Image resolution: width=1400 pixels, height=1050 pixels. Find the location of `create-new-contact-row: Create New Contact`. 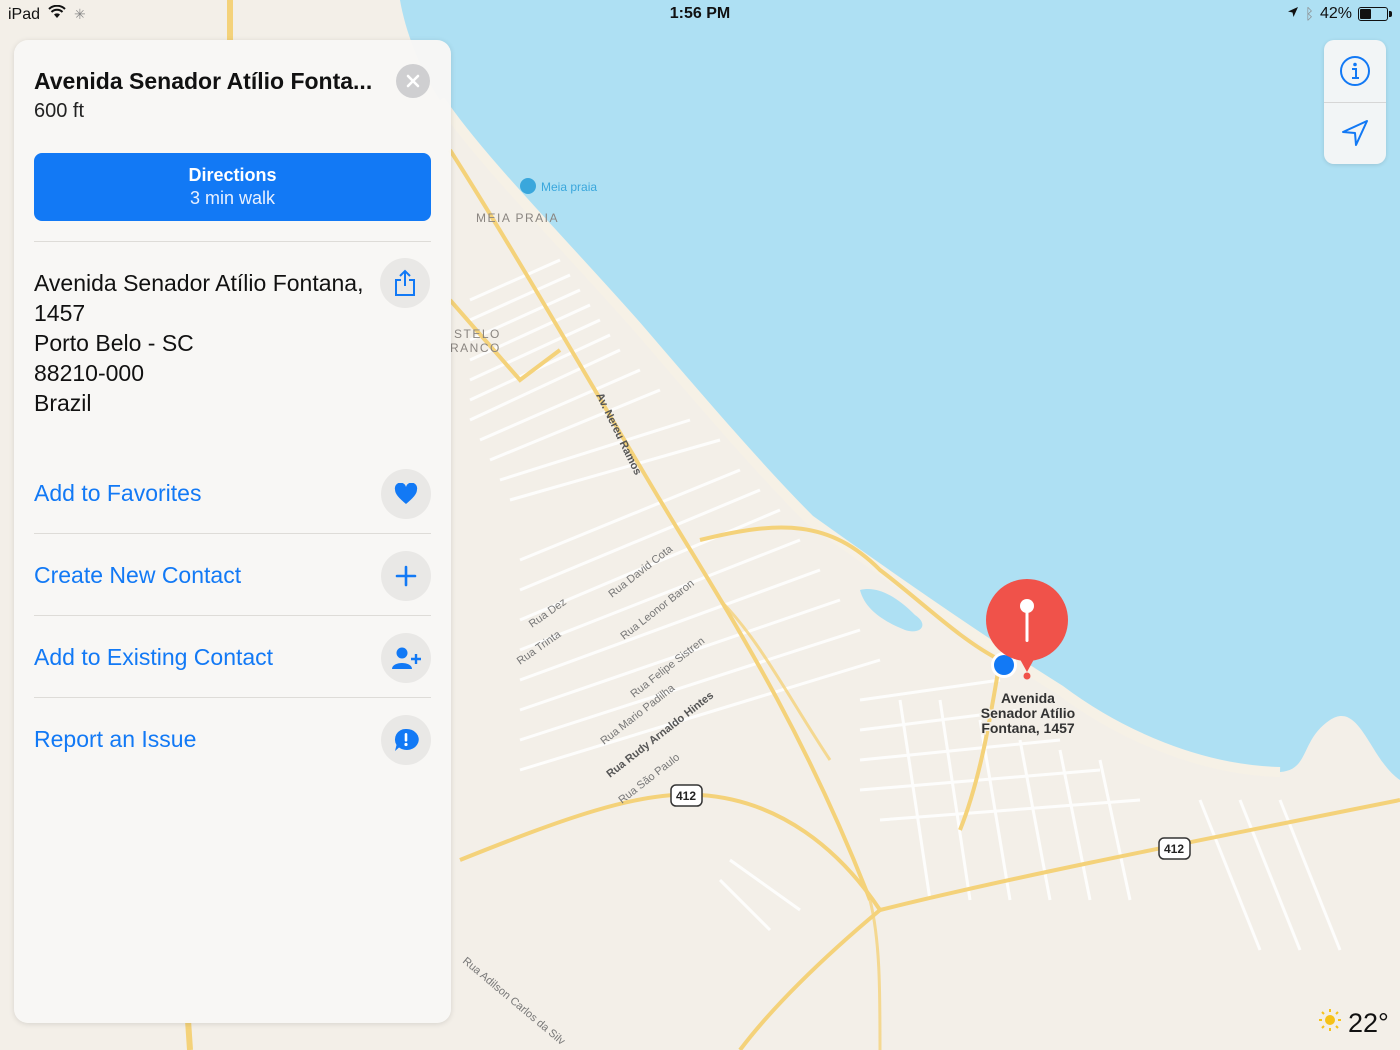

create-new-contact-row: Create New Contact is located at coordinates (232, 576).